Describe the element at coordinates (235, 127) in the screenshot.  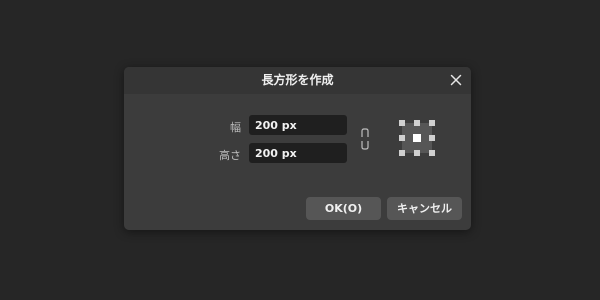
I see `width-label: 幅` at that location.